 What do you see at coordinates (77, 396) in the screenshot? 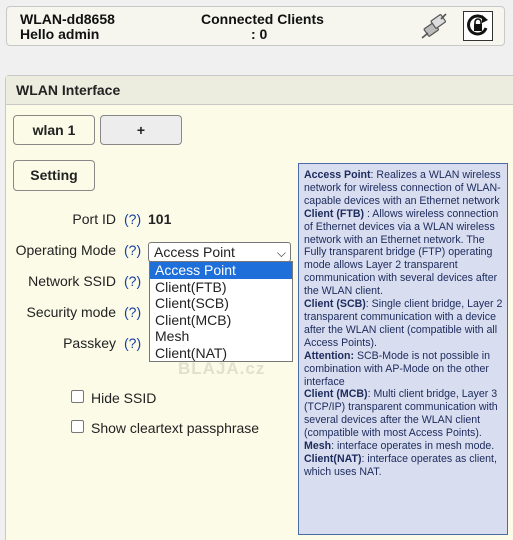
I see `hide-ssid-checkbox` at bounding box center [77, 396].